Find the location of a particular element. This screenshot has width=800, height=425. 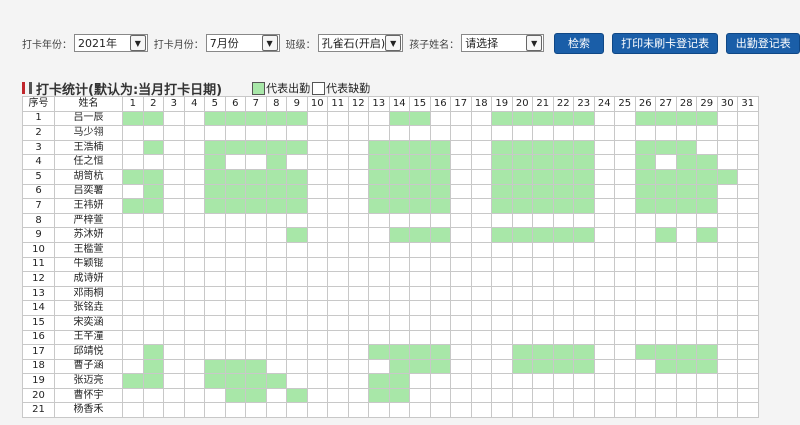

row-number: 7 is located at coordinates (38, 206).